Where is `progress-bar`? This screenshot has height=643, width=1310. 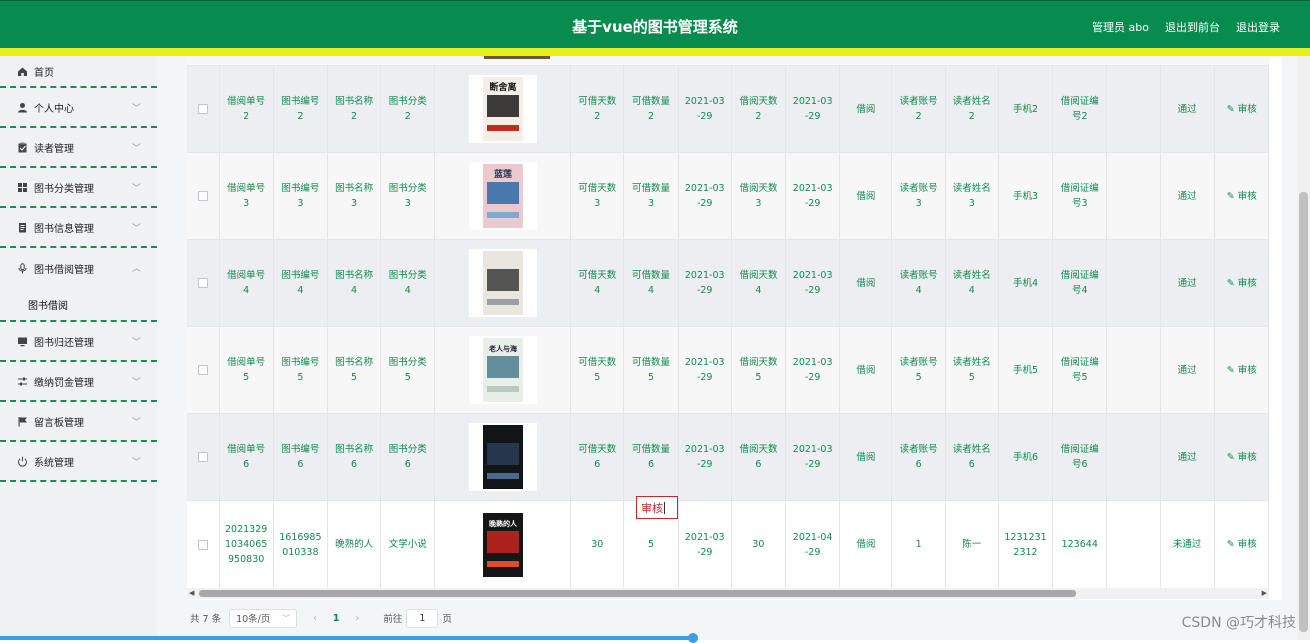 progress-bar is located at coordinates (346, 638).